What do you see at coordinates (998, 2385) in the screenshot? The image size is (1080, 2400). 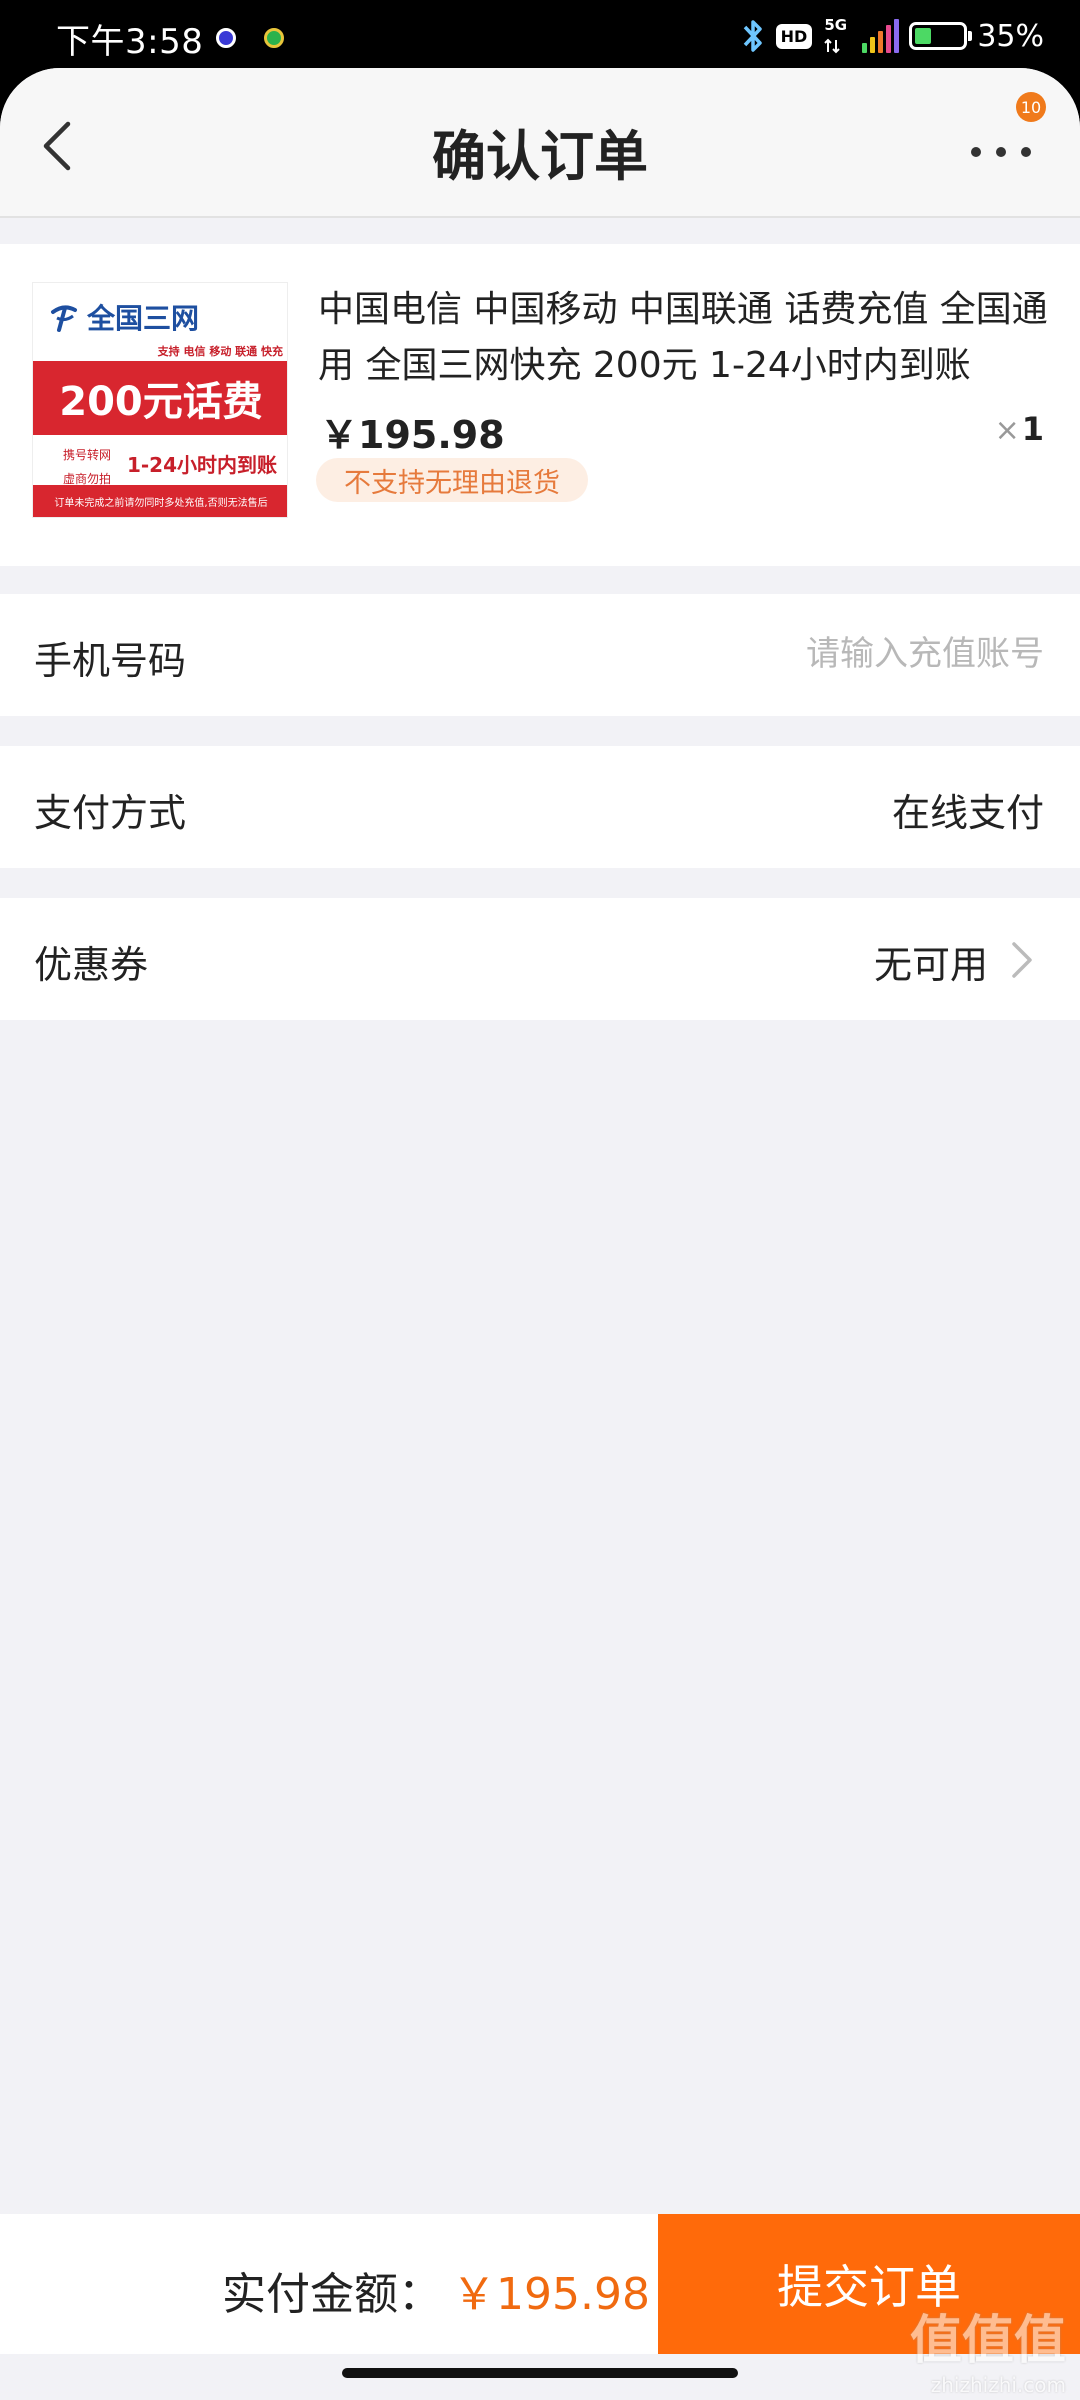 I see `watermark-site: zhizhizhi.com` at bounding box center [998, 2385].